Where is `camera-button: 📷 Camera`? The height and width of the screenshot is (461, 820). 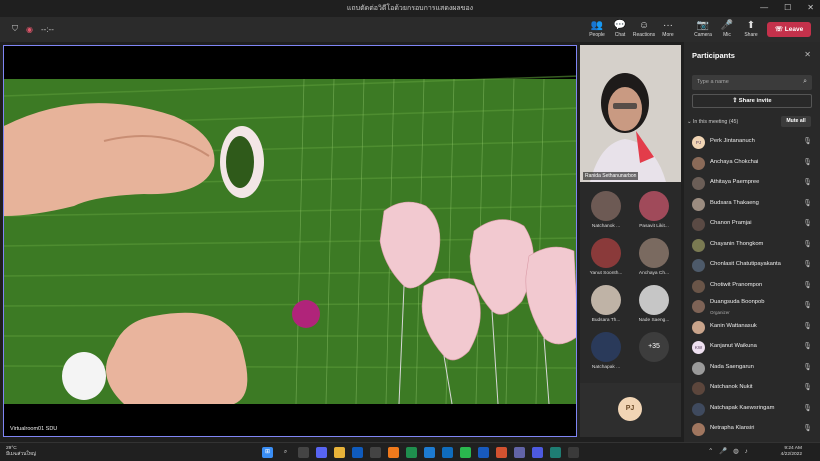 camera-button: 📷 Camera is located at coordinates (703, 28).